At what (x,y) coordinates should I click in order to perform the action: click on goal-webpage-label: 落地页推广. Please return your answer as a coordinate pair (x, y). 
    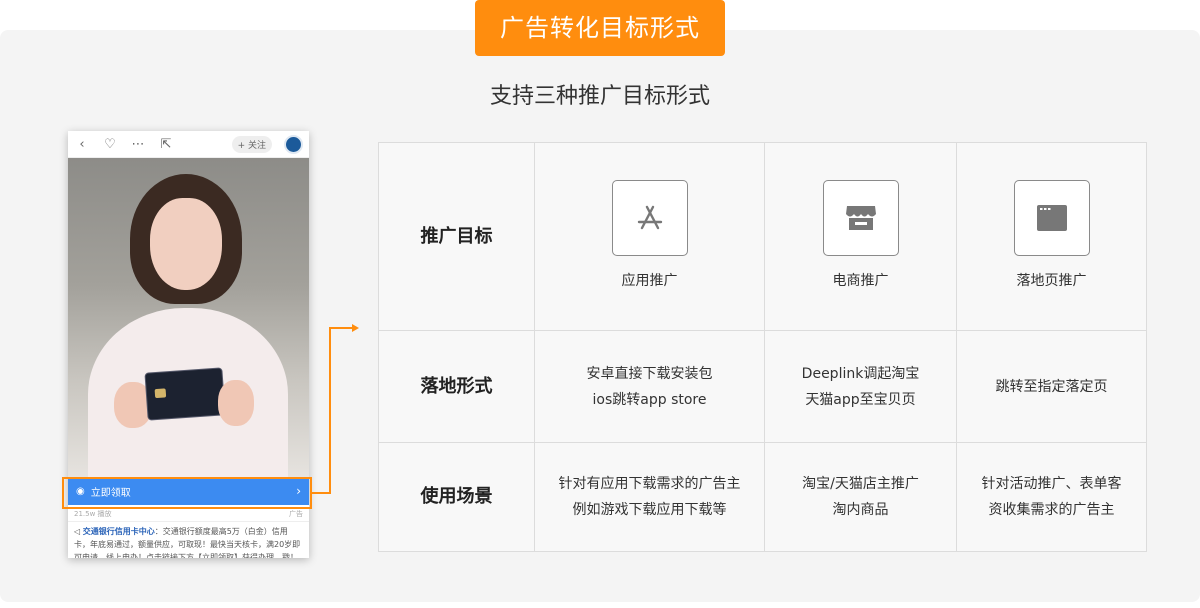
    Looking at the image, I should click on (1051, 280).